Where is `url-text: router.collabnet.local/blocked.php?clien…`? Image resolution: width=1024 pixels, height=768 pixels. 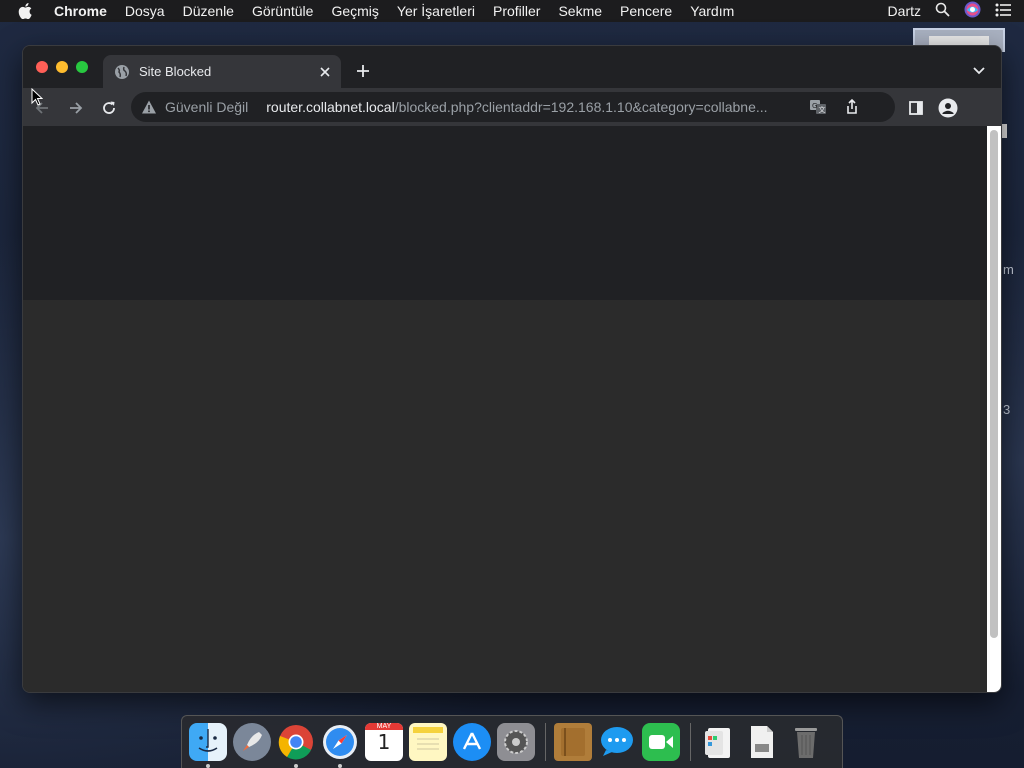 url-text: router.collabnet.local/blocked.php?clien… is located at coordinates (530, 107).